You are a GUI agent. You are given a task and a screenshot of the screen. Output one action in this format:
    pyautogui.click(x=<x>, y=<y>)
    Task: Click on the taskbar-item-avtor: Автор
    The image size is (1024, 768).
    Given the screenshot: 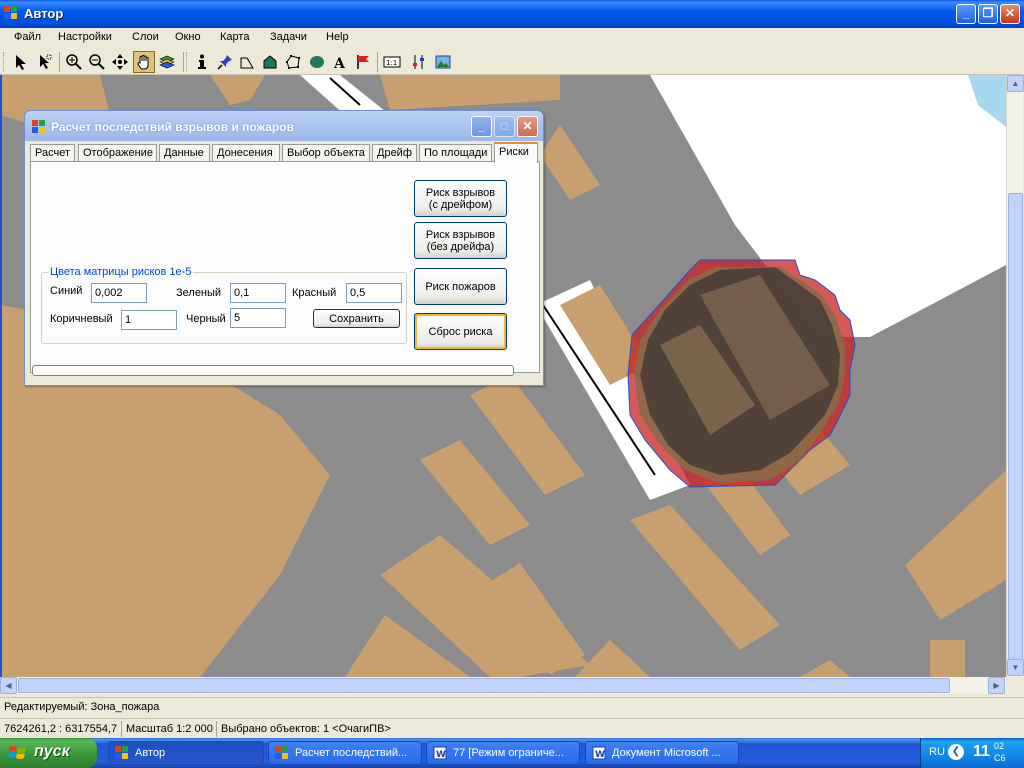 What is the action you would take?
    pyautogui.click(x=186, y=753)
    